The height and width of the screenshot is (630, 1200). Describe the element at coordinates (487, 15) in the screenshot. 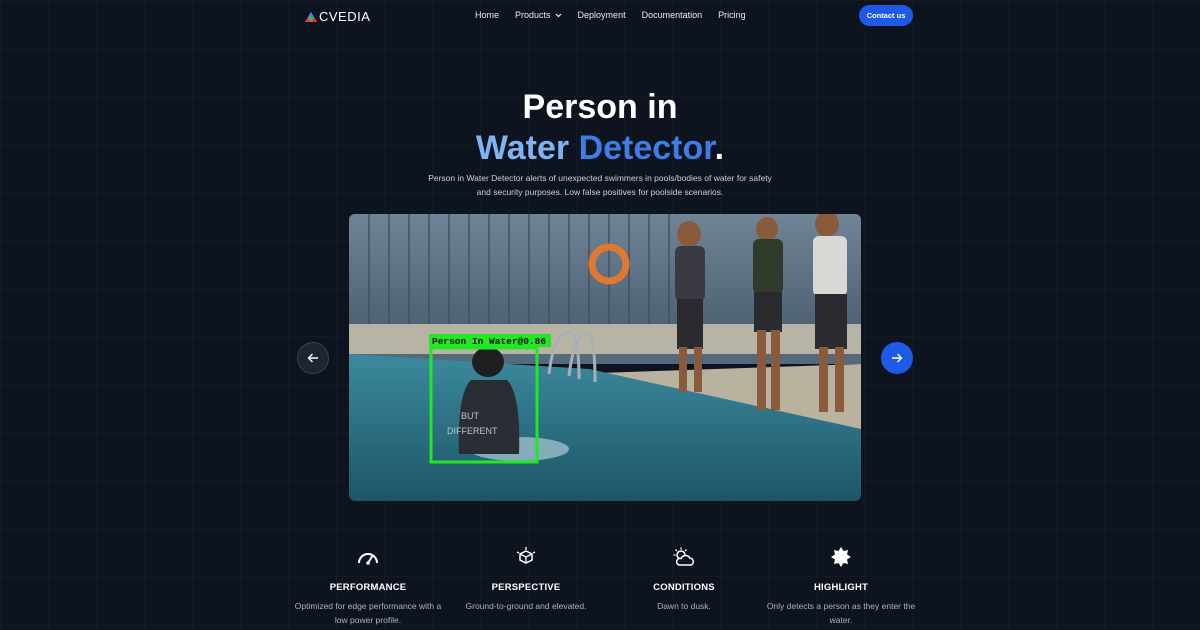

I see `nav-home: Home` at that location.